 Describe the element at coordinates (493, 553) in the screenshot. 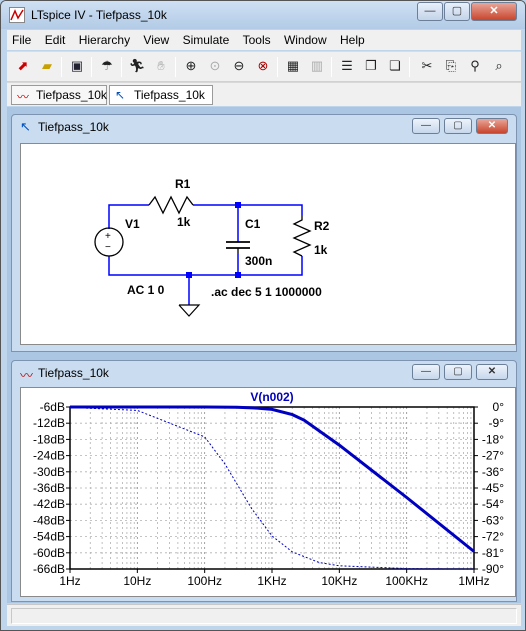

I see `y-right-tick-label: -81°` at that location.